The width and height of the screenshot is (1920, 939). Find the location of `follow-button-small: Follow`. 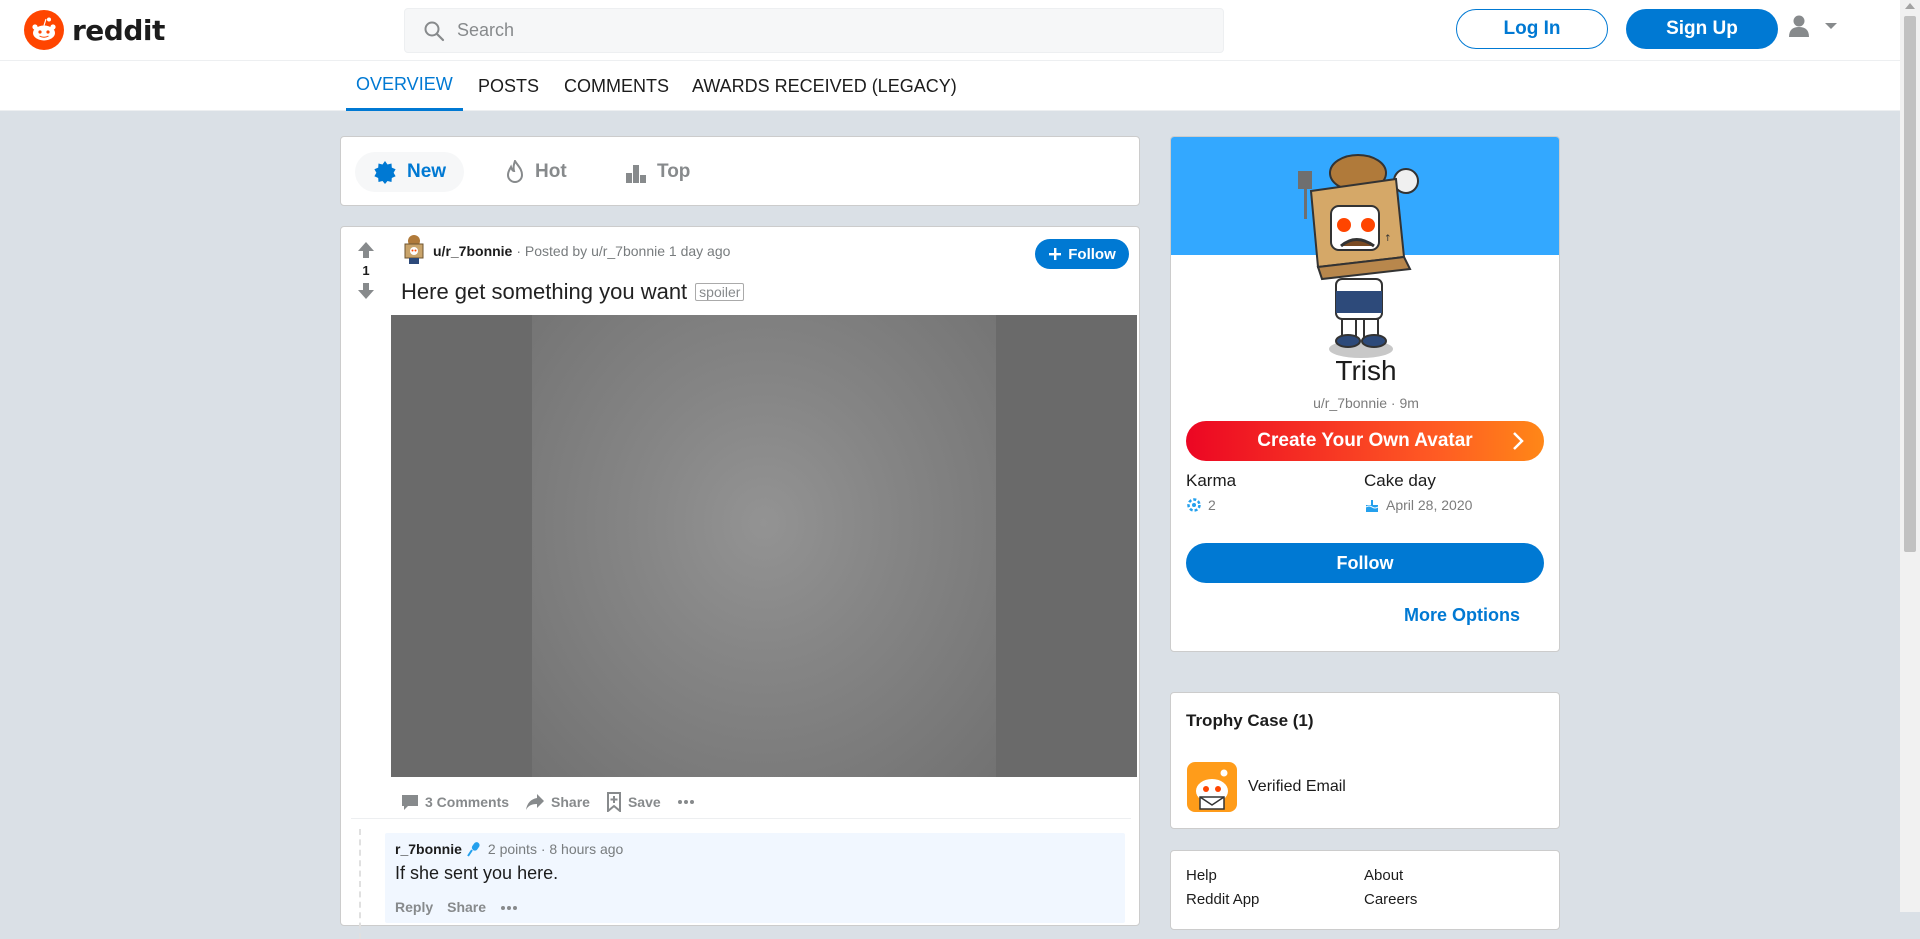

follow-button-small: Follow is located at coordinates (1082, 254).